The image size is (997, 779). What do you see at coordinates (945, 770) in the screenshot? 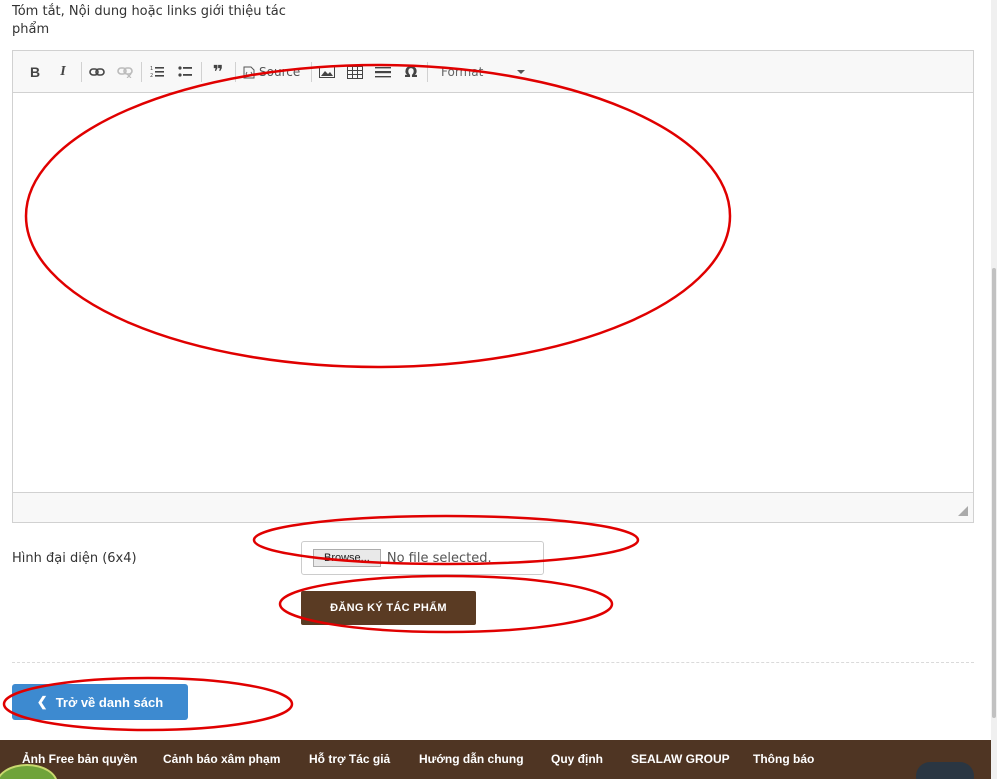
I see `chat-widget-icon` at bounding box center [945, 770].